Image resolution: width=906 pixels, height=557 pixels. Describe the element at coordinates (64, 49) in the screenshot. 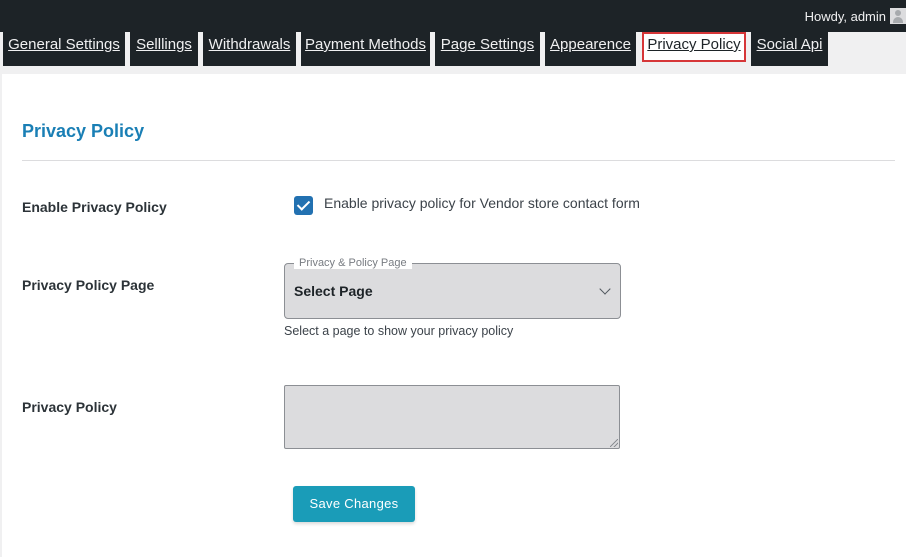

I see `tab-general-settings: General Settings` at that location.